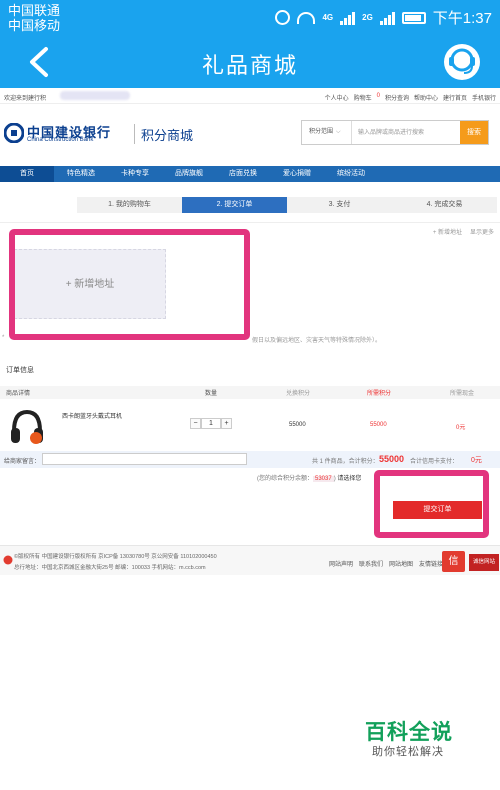 The image size is (500, 790). What do you see at coordinates (455, 97) in the screenshot?
I see `ccb-home-link: 建行首页` at bounding box center [455, 97].